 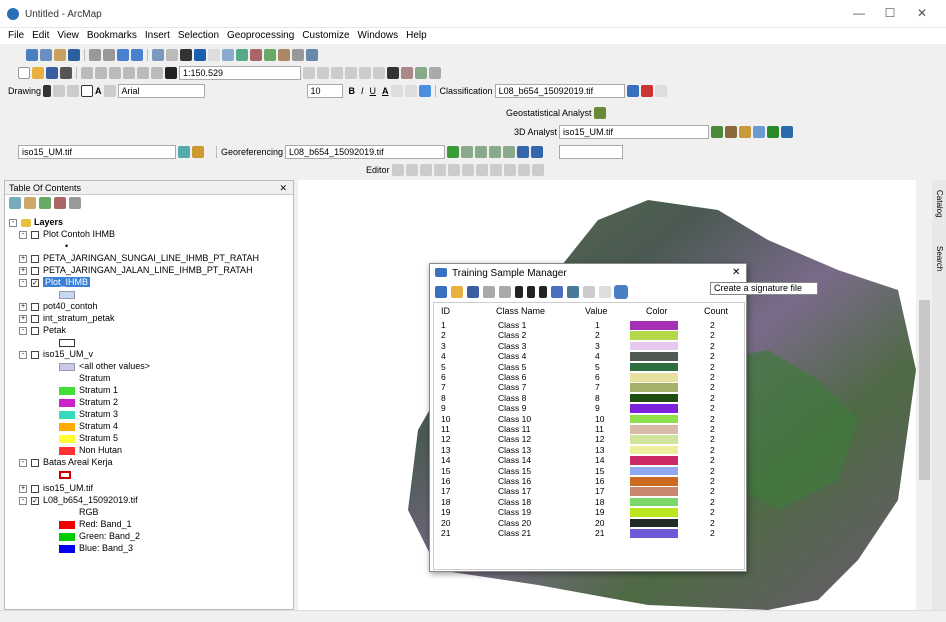 I want to click on clear-selection-icon, so click(x=172, y=55).